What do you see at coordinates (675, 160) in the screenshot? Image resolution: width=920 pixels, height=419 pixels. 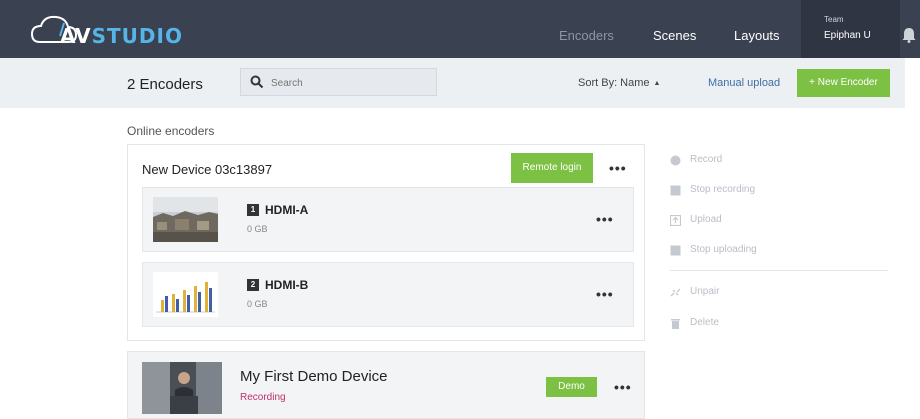 I see `record-icon` at bounding box center [675, 160].